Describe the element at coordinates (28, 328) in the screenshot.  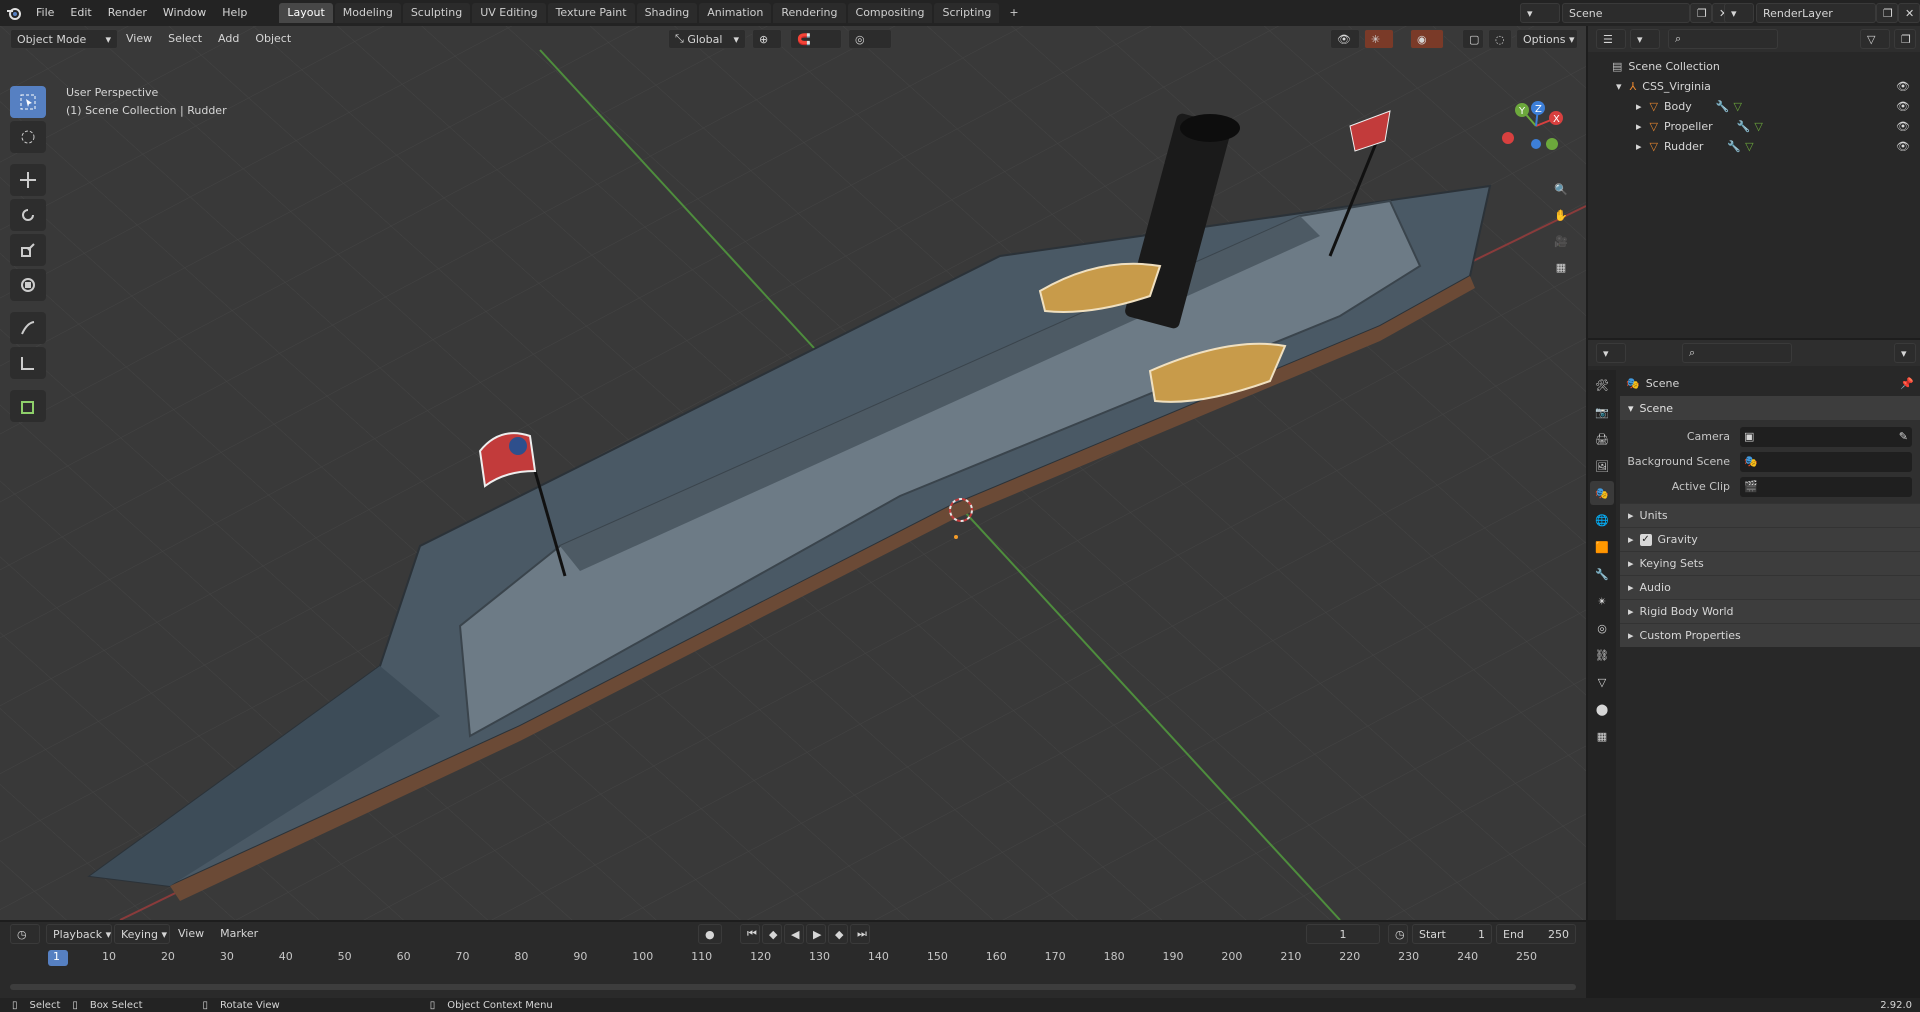
I see `annotate-tool` at that location.